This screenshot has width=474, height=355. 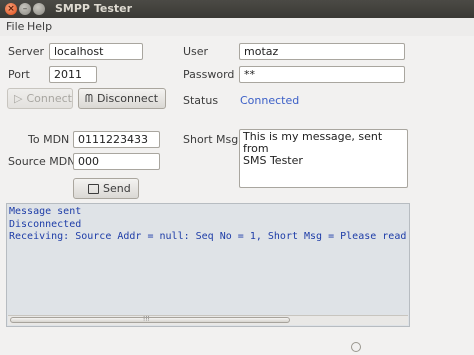 I want to click on status-value: Connected, so click(x=270, y=100).